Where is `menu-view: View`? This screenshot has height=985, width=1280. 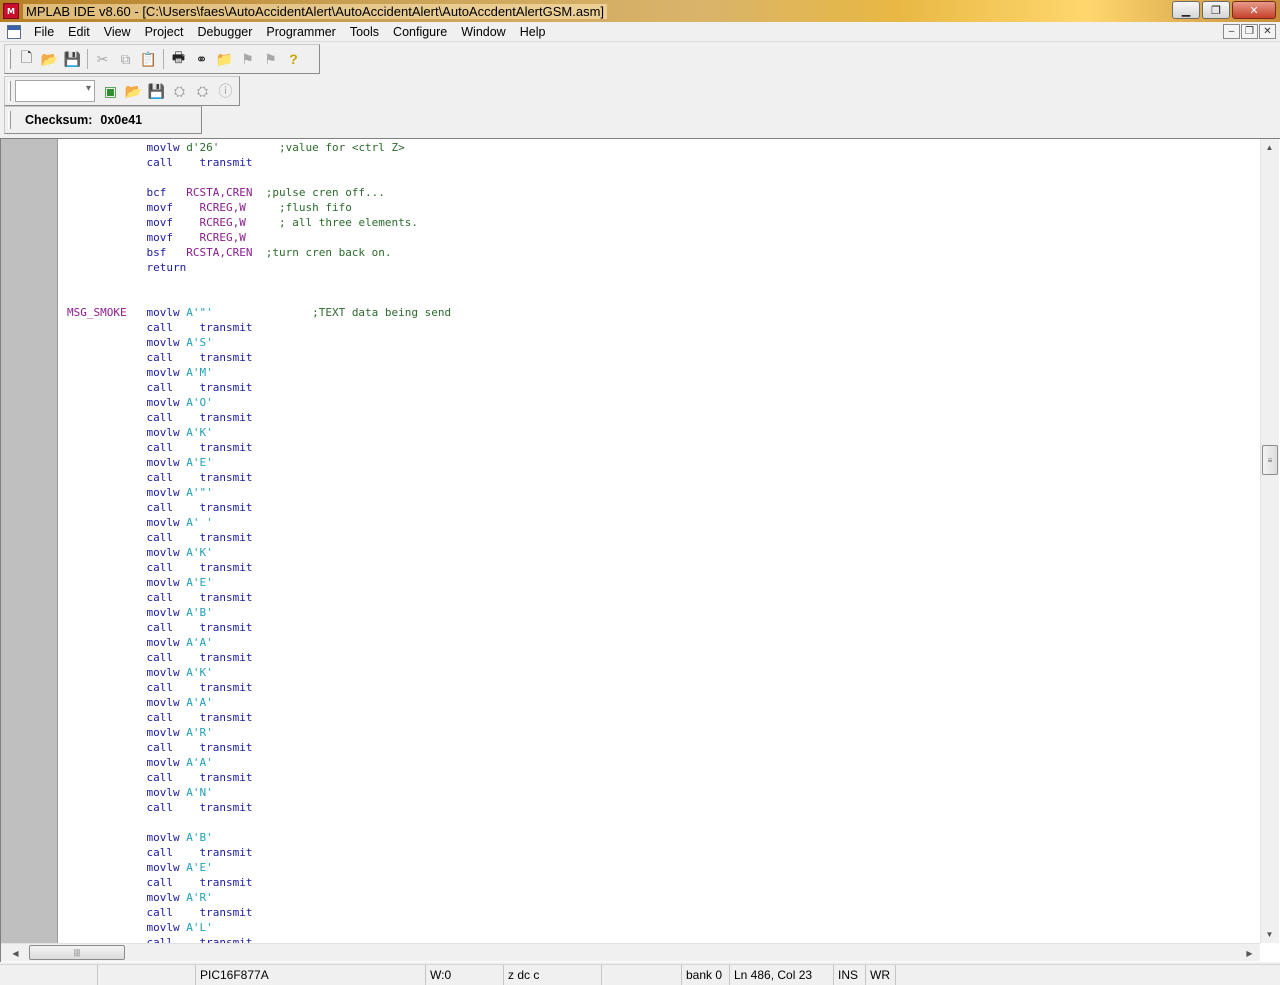
menu-view: View is located at coordinates (117, 32).